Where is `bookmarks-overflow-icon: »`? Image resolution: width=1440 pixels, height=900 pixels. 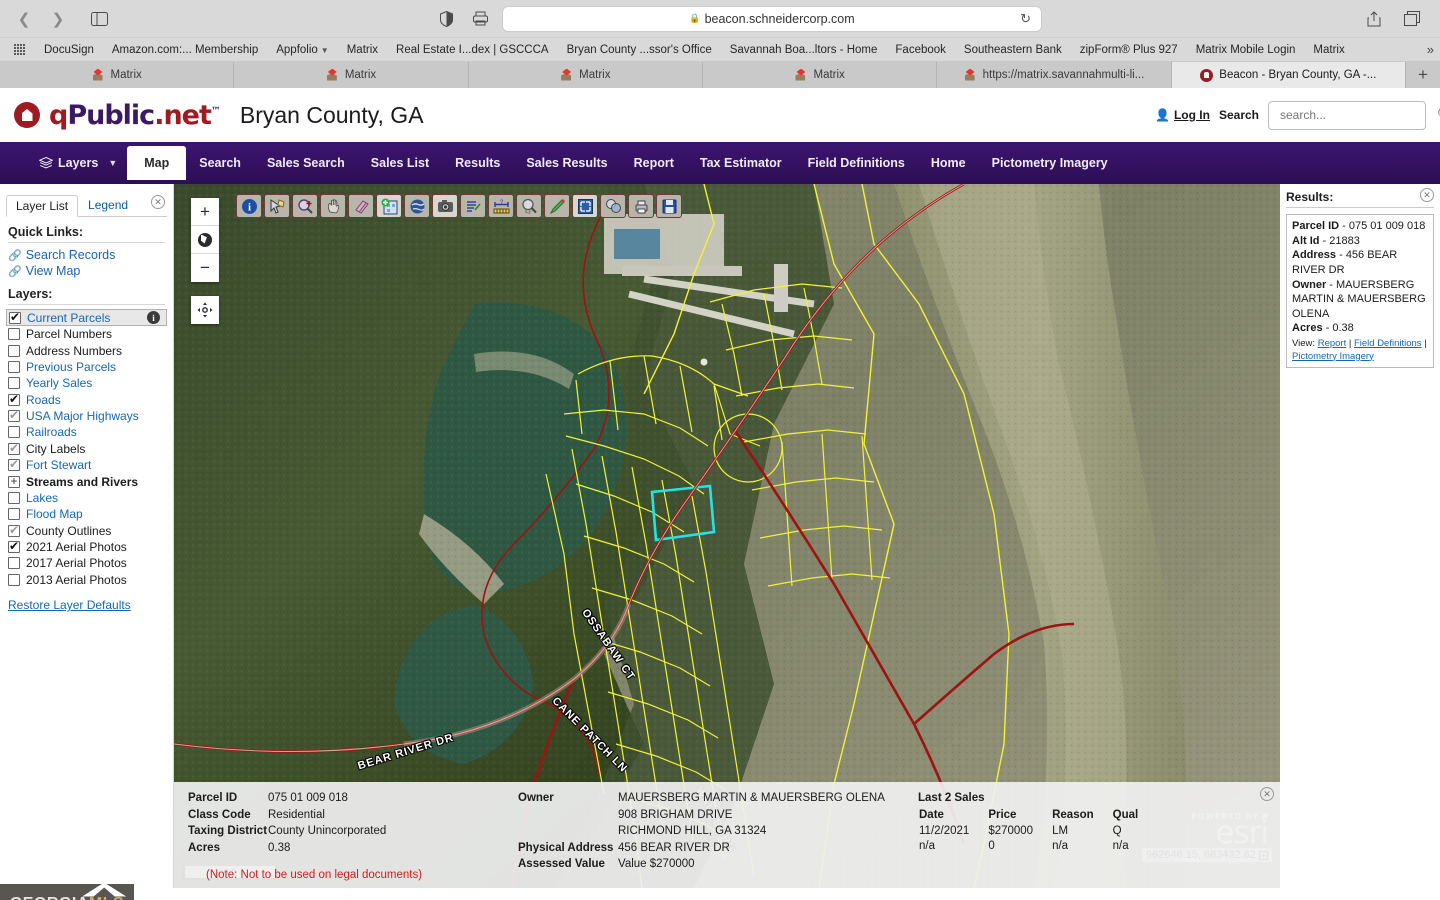
bookmarks-overflow-icon: » is located at coordinates (1430, 49).